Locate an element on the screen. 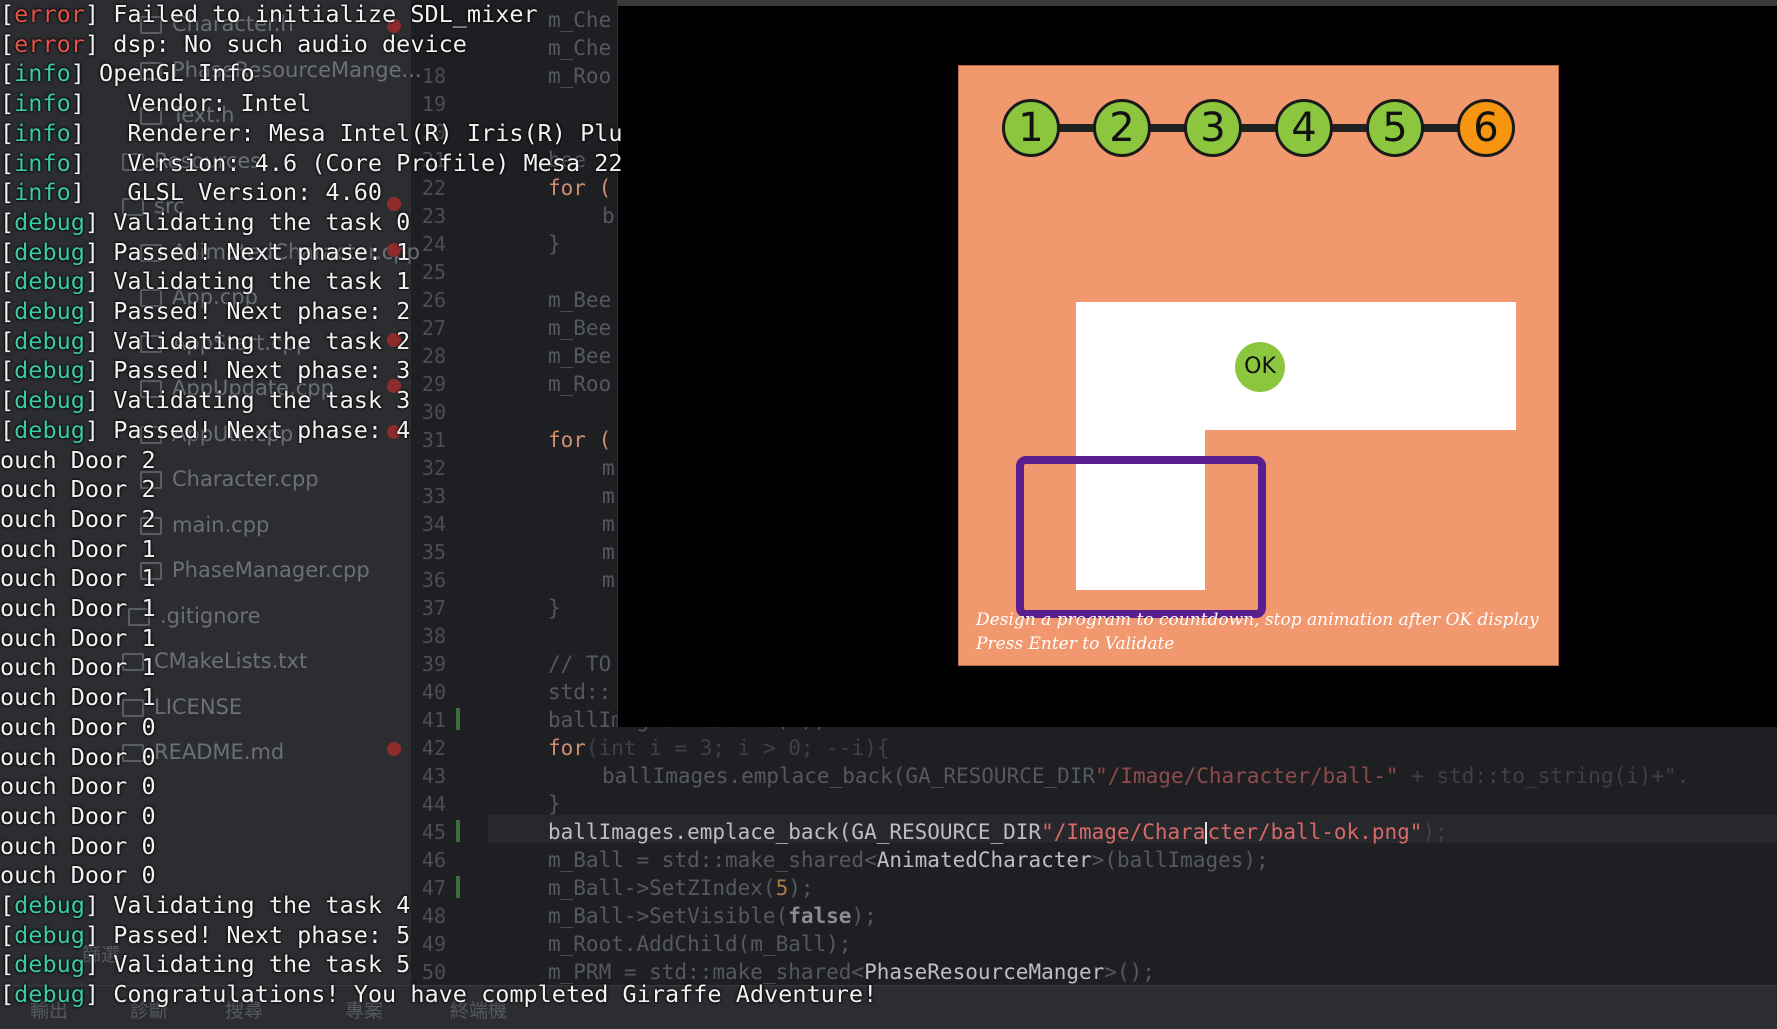 Image resolution: width=1777 pixels, height=1029 pixels. log-line: [debug] Validating the task 1 is located at coordinates (205, 281).